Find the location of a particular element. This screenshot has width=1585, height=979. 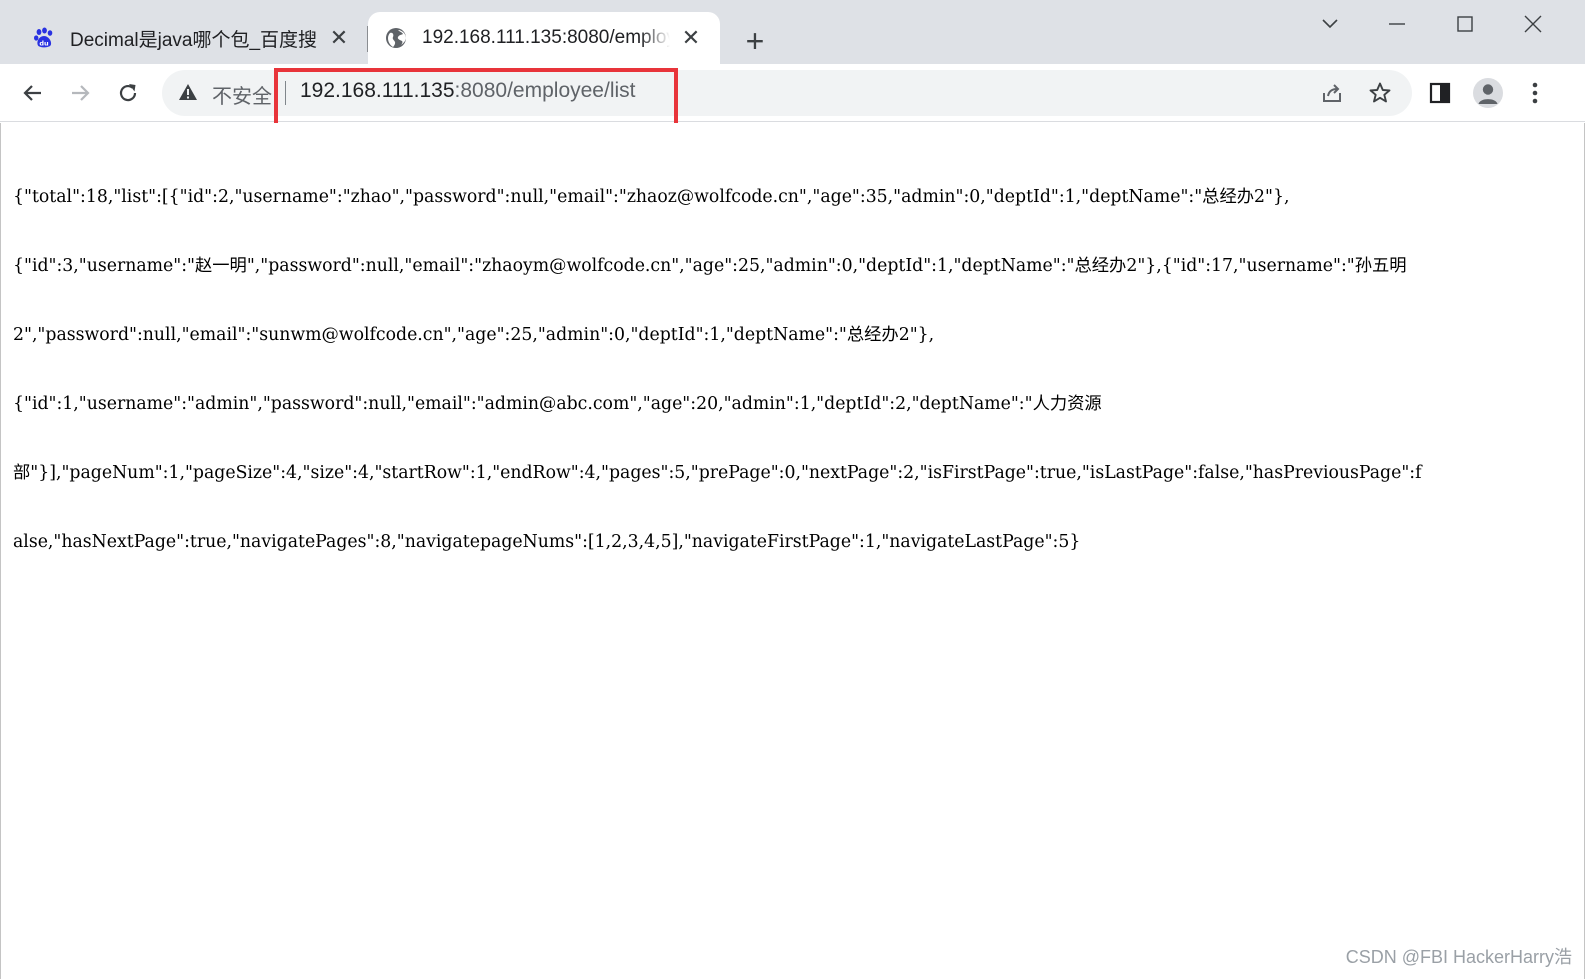

back-arrow-icon is located at coordinates (33, 93).